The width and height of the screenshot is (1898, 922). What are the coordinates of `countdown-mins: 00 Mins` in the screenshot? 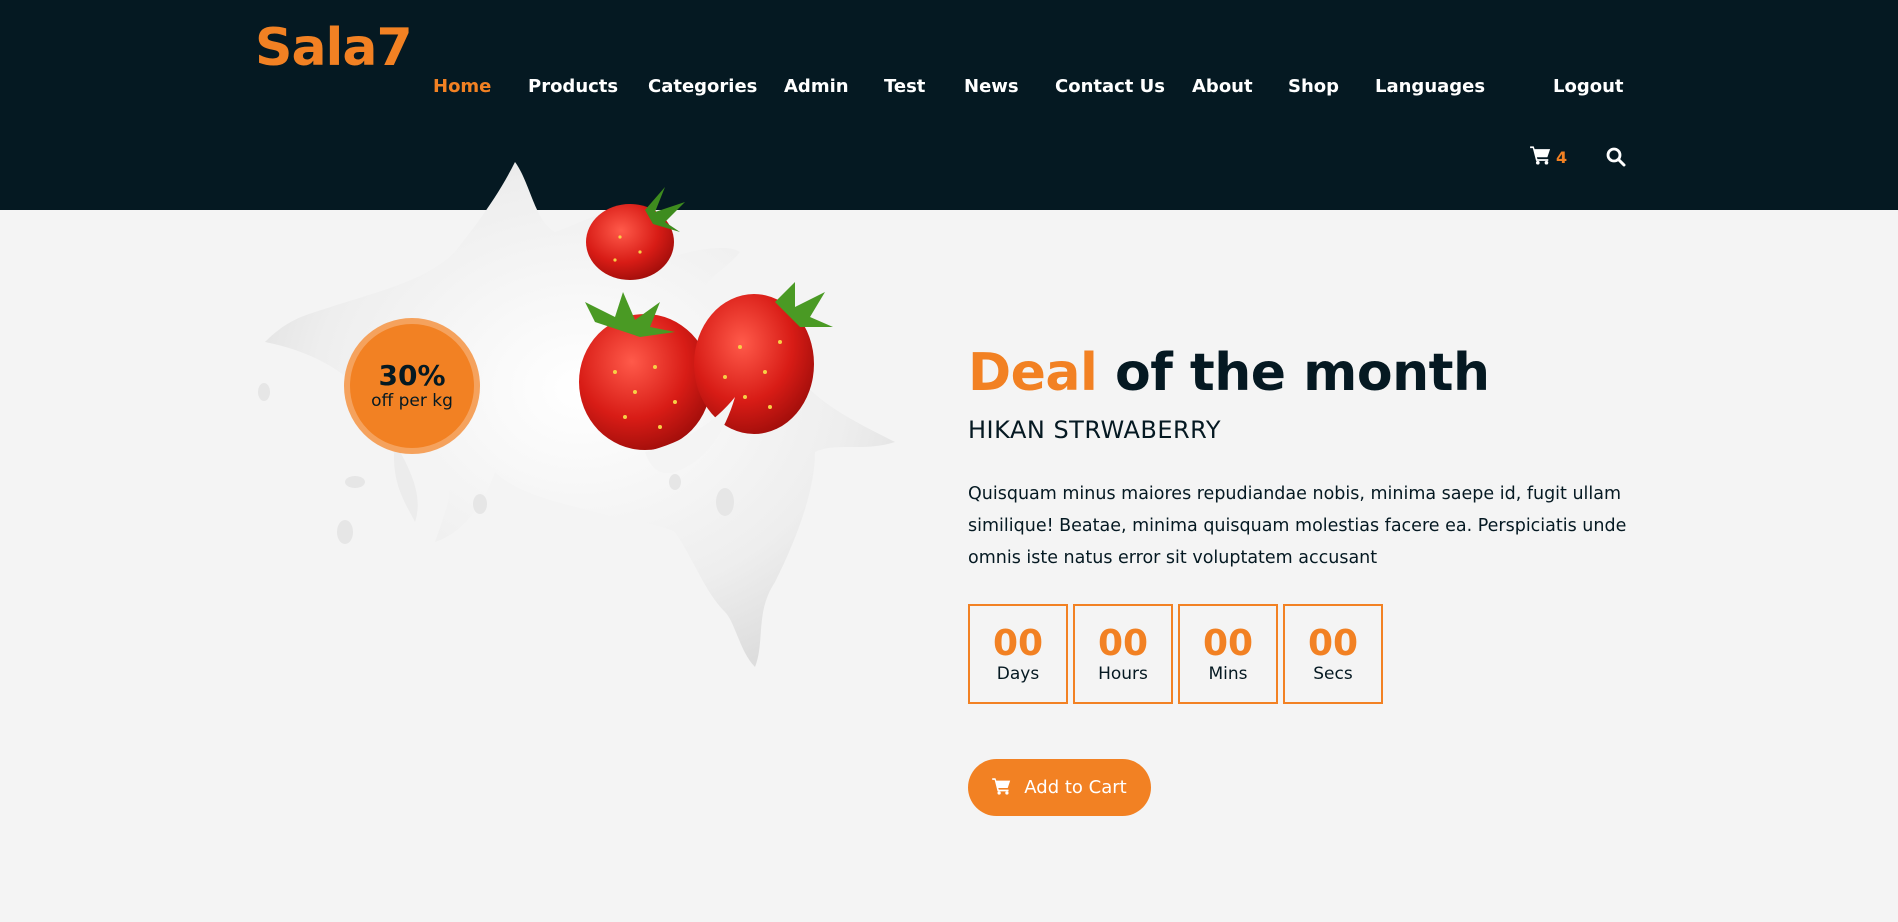 It's located at (1228, 654).